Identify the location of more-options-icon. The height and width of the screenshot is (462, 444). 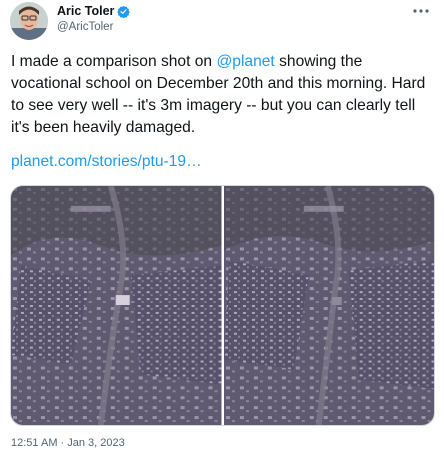
(421, 11).